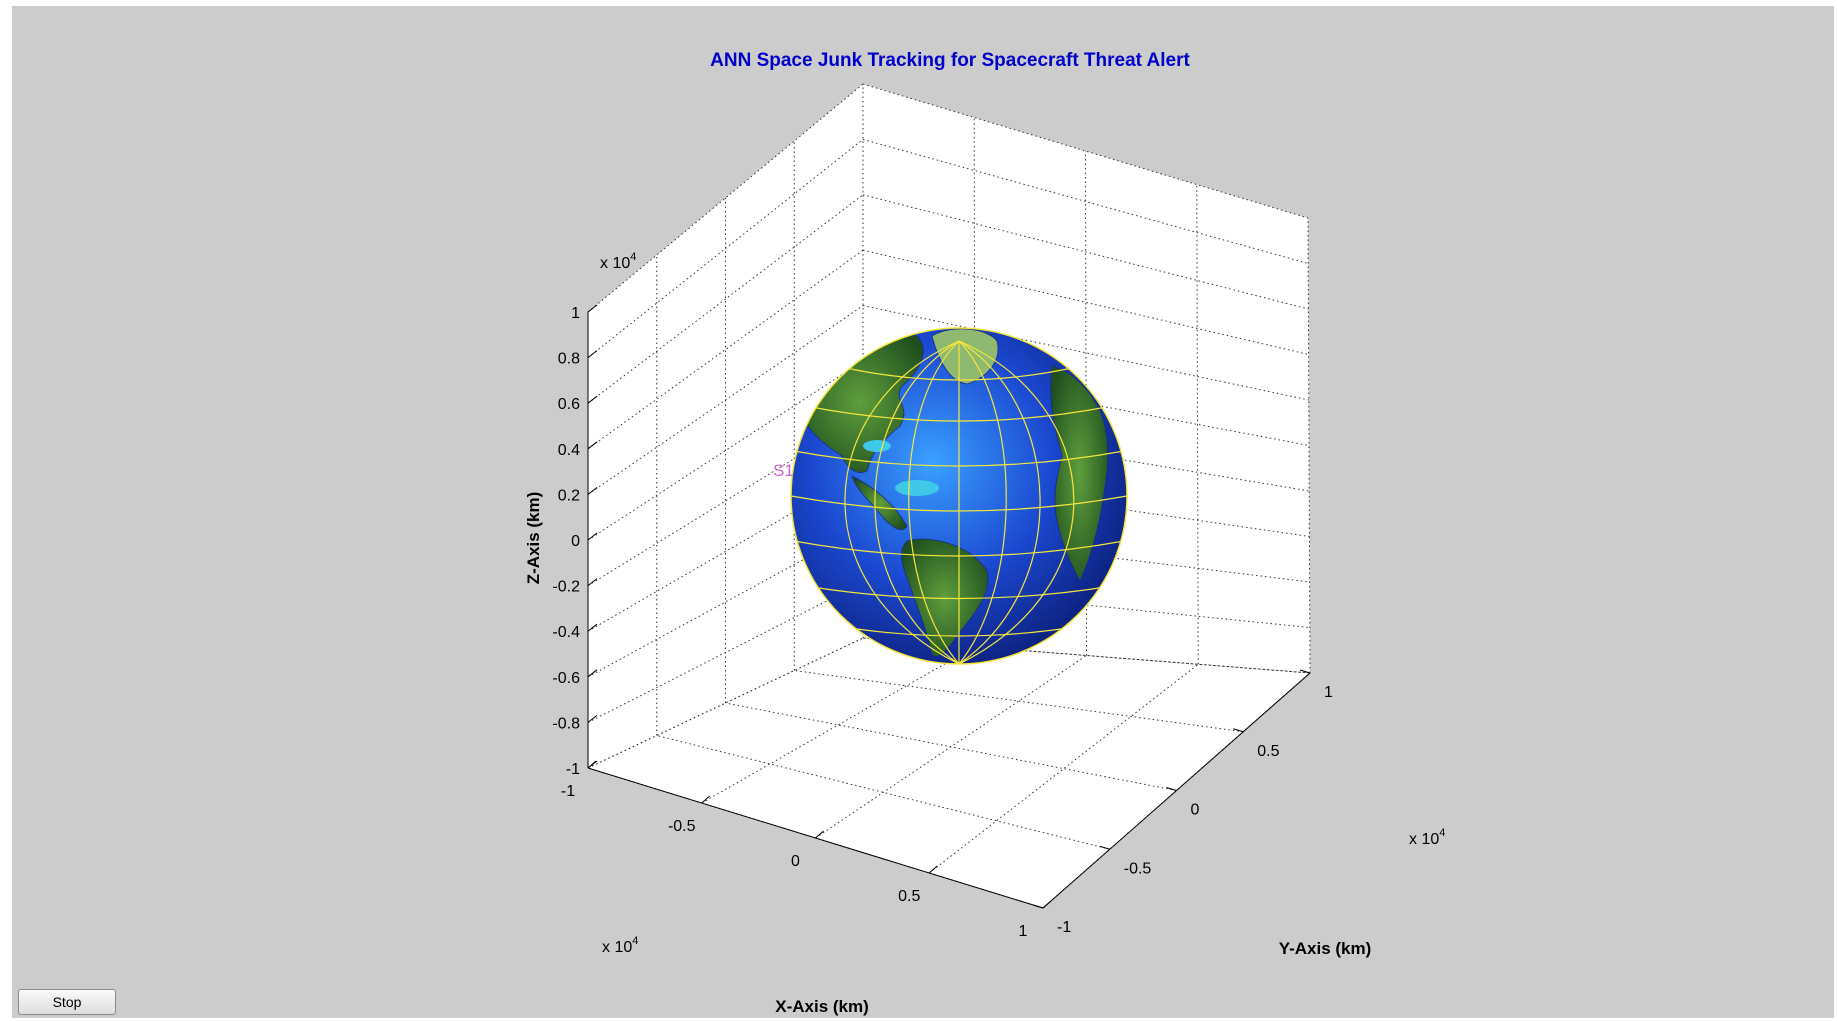 This screenshot has height=1021, width=1837. I want to click on z-tick-label: -0.6, so click(566, 678).